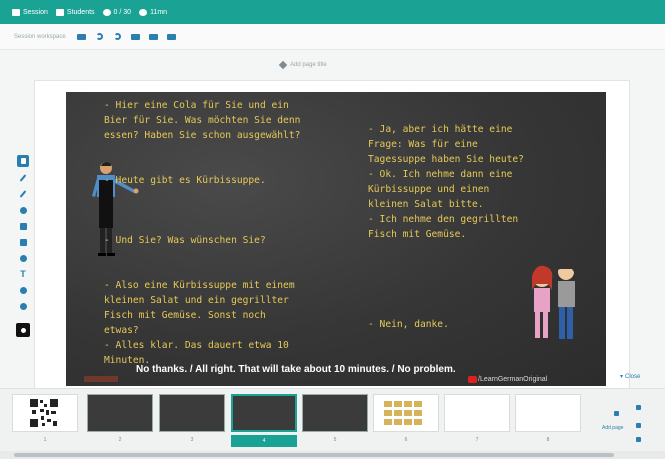 The image size is (665, 459). I want to click on select-tool, so click(23, 161).